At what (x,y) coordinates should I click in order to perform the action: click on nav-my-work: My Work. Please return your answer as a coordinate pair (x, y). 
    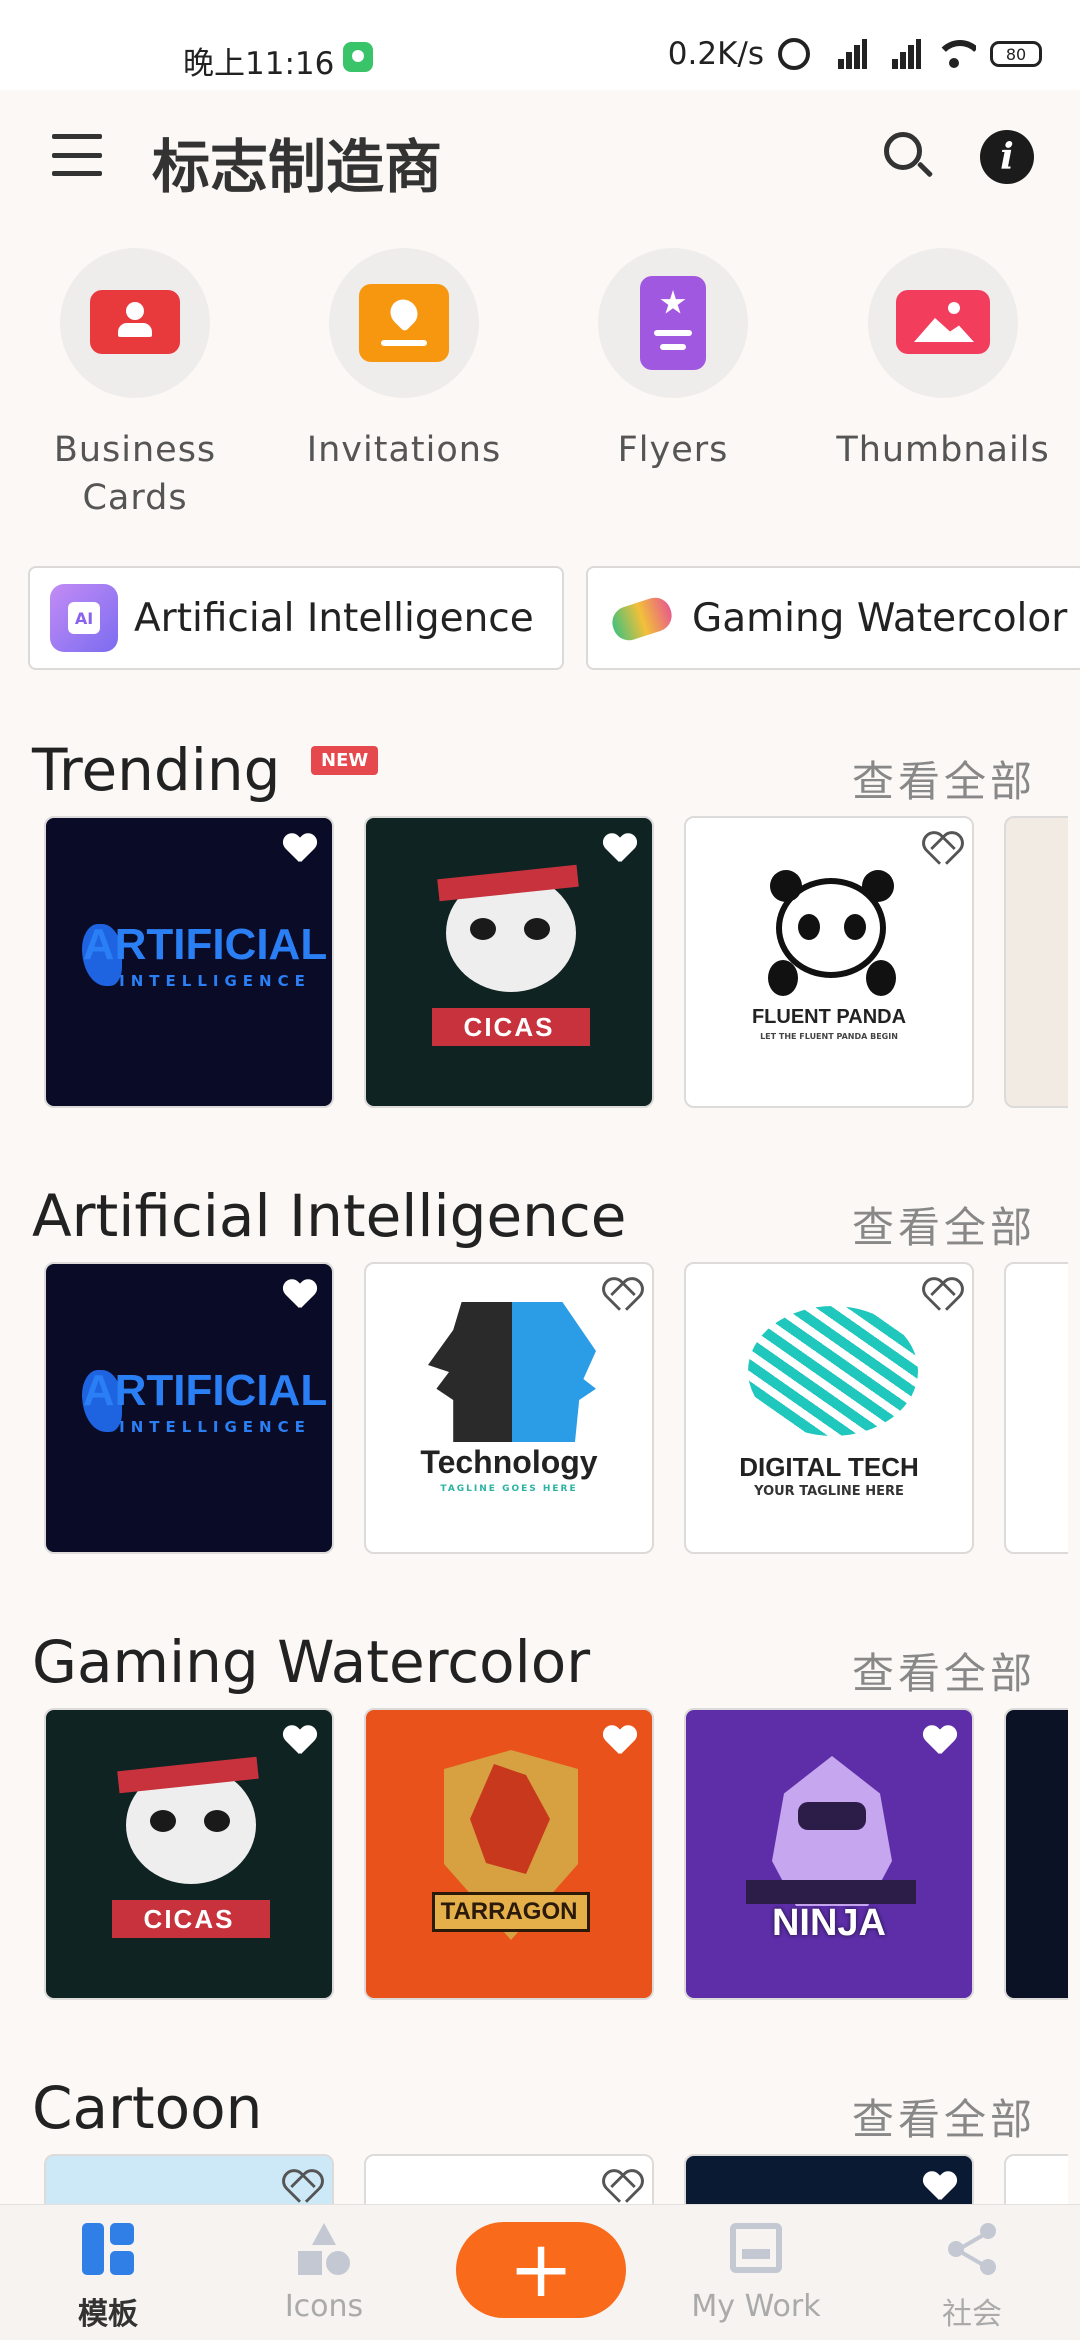
    Looking at the image, I should click on (756, 2272).